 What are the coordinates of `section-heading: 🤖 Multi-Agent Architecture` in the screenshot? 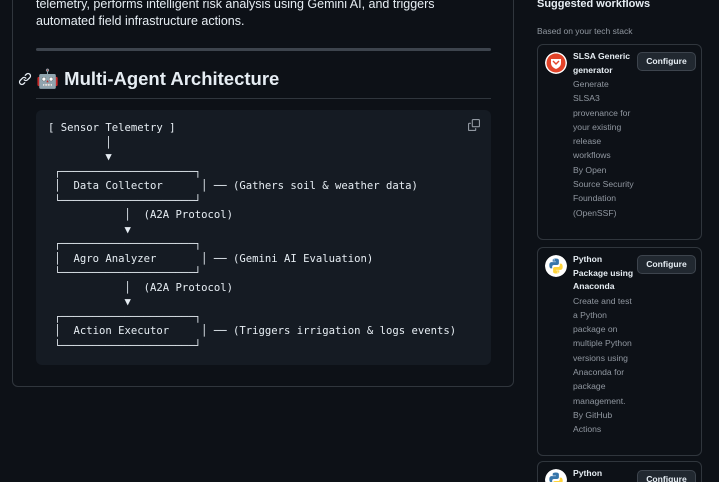 It's located at (254, 83).